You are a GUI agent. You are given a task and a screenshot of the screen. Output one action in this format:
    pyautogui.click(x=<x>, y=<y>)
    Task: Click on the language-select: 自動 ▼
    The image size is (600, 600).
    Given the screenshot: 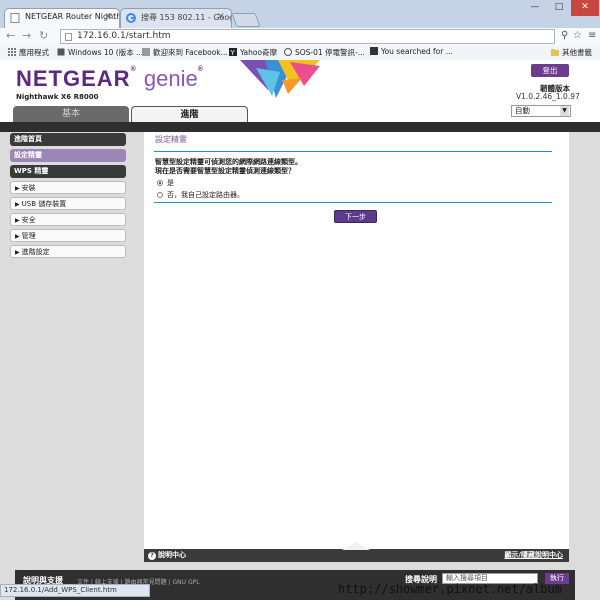 What is the action you would take?
    pyautogui.click(x=541, y=111)
    